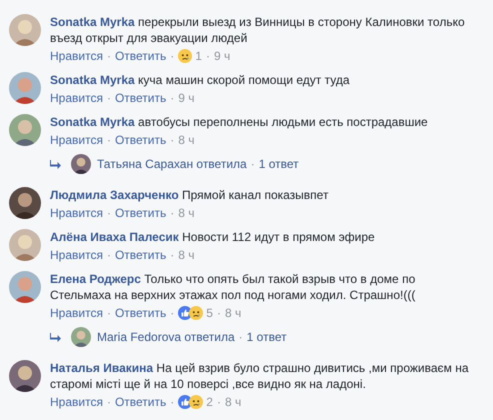 The height and width of the screenshot is (420, 493). I want to click on replied-link: Maria Fedorova ответила, so click(166, 337).